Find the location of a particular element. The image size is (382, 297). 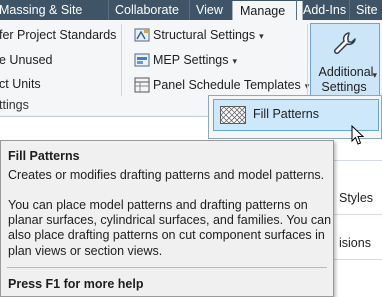

fill-pattern-icon is located at coordinates (233, 115).